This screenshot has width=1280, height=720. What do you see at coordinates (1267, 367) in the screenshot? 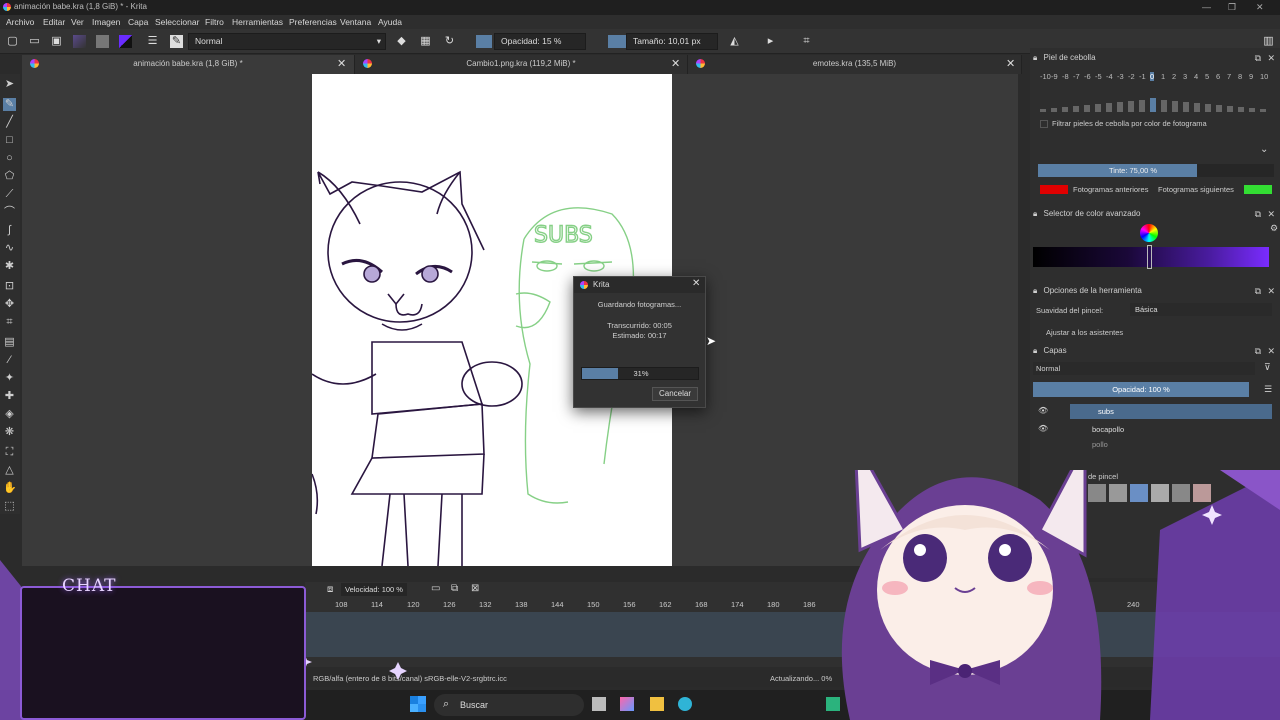
I see `filter-icon: ⊽` at bounding box center [1267, 367].